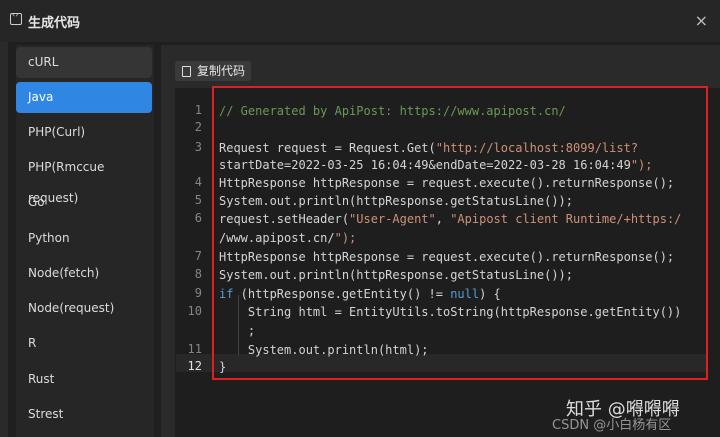 This screenshot has height=437, width=720. What do you see at coordinates (84, 62) in the screenshot?
I see `sidebar-item-curl: cURL` at bounding box center [84, 62].